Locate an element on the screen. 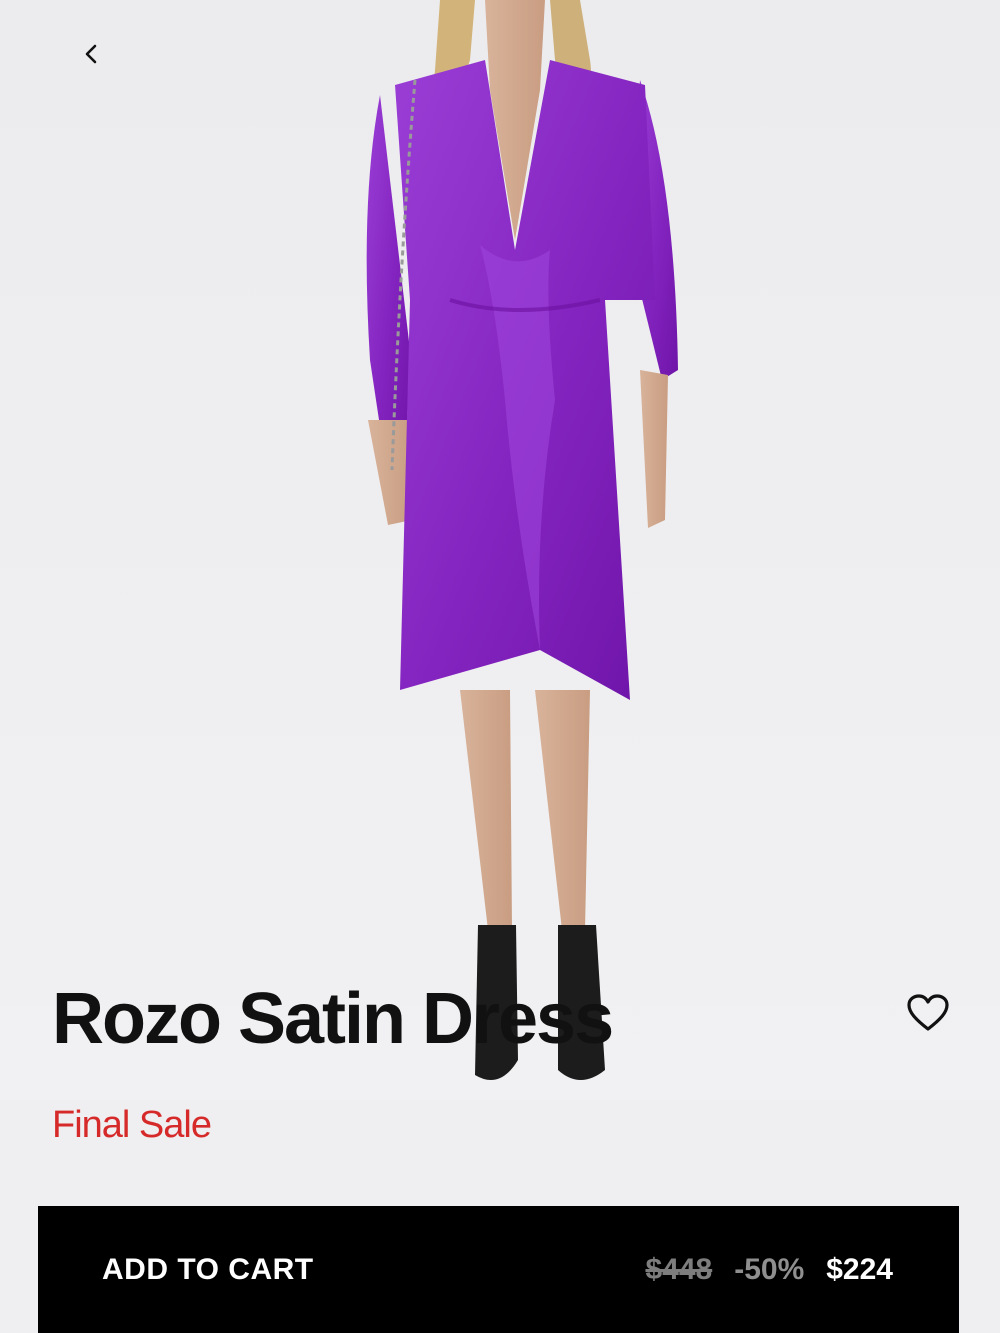  favorite-button is located at coordinates (928, 1013).